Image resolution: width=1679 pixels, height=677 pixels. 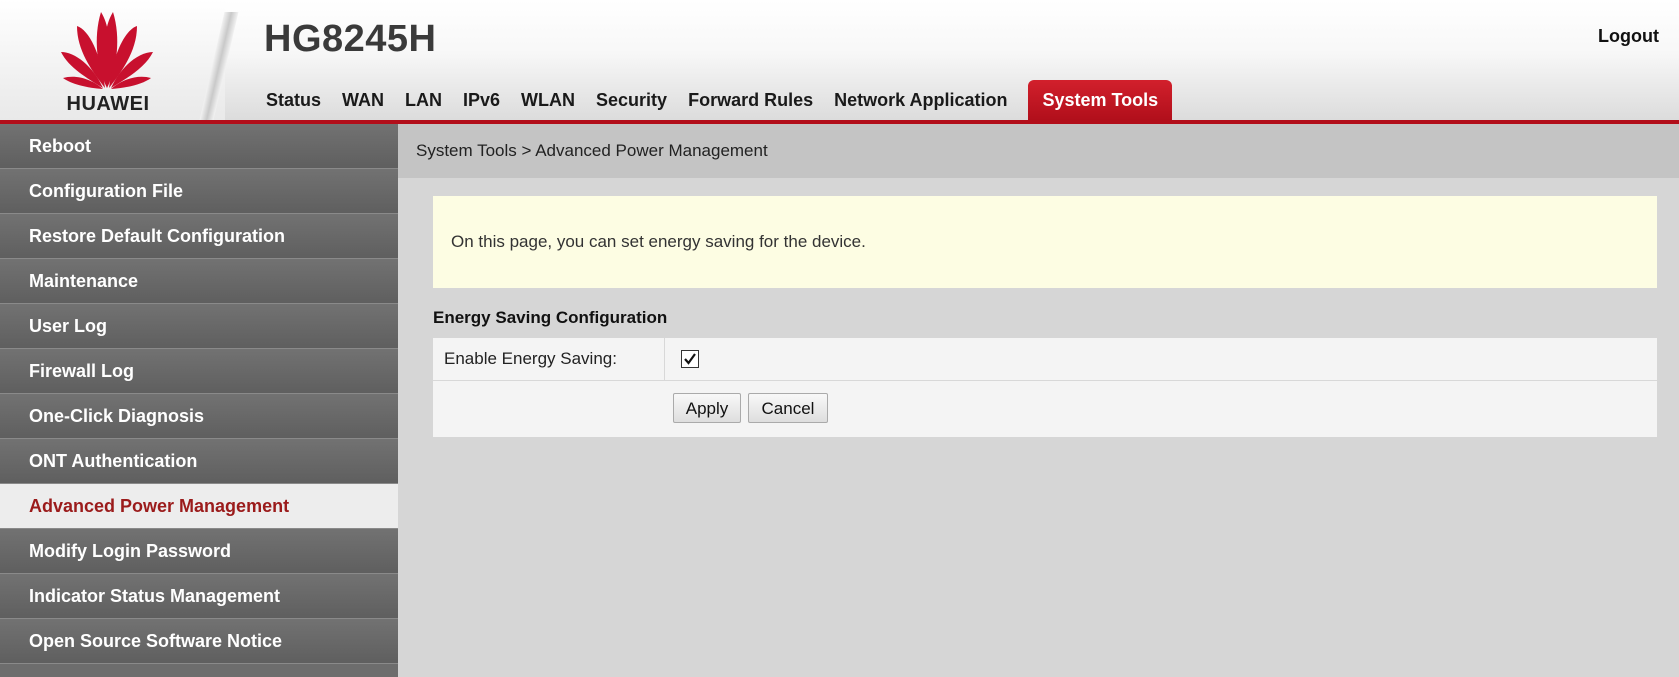 What do you see at coordinates (199, 641) in the screenshot?
I see `sidebar-item-open-source-notice: Open Source Software Notice` at bounding box center [199, 641].